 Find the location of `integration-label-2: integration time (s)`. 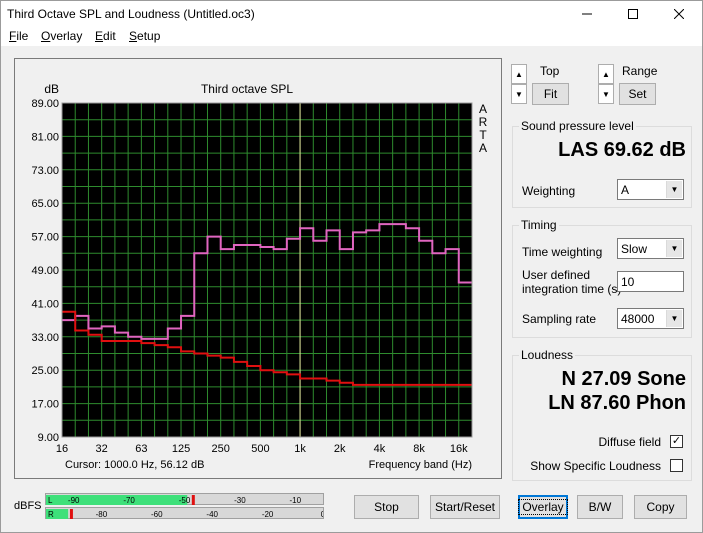

integration-label-2: integration time (s) is located at coordinates (572, 289).